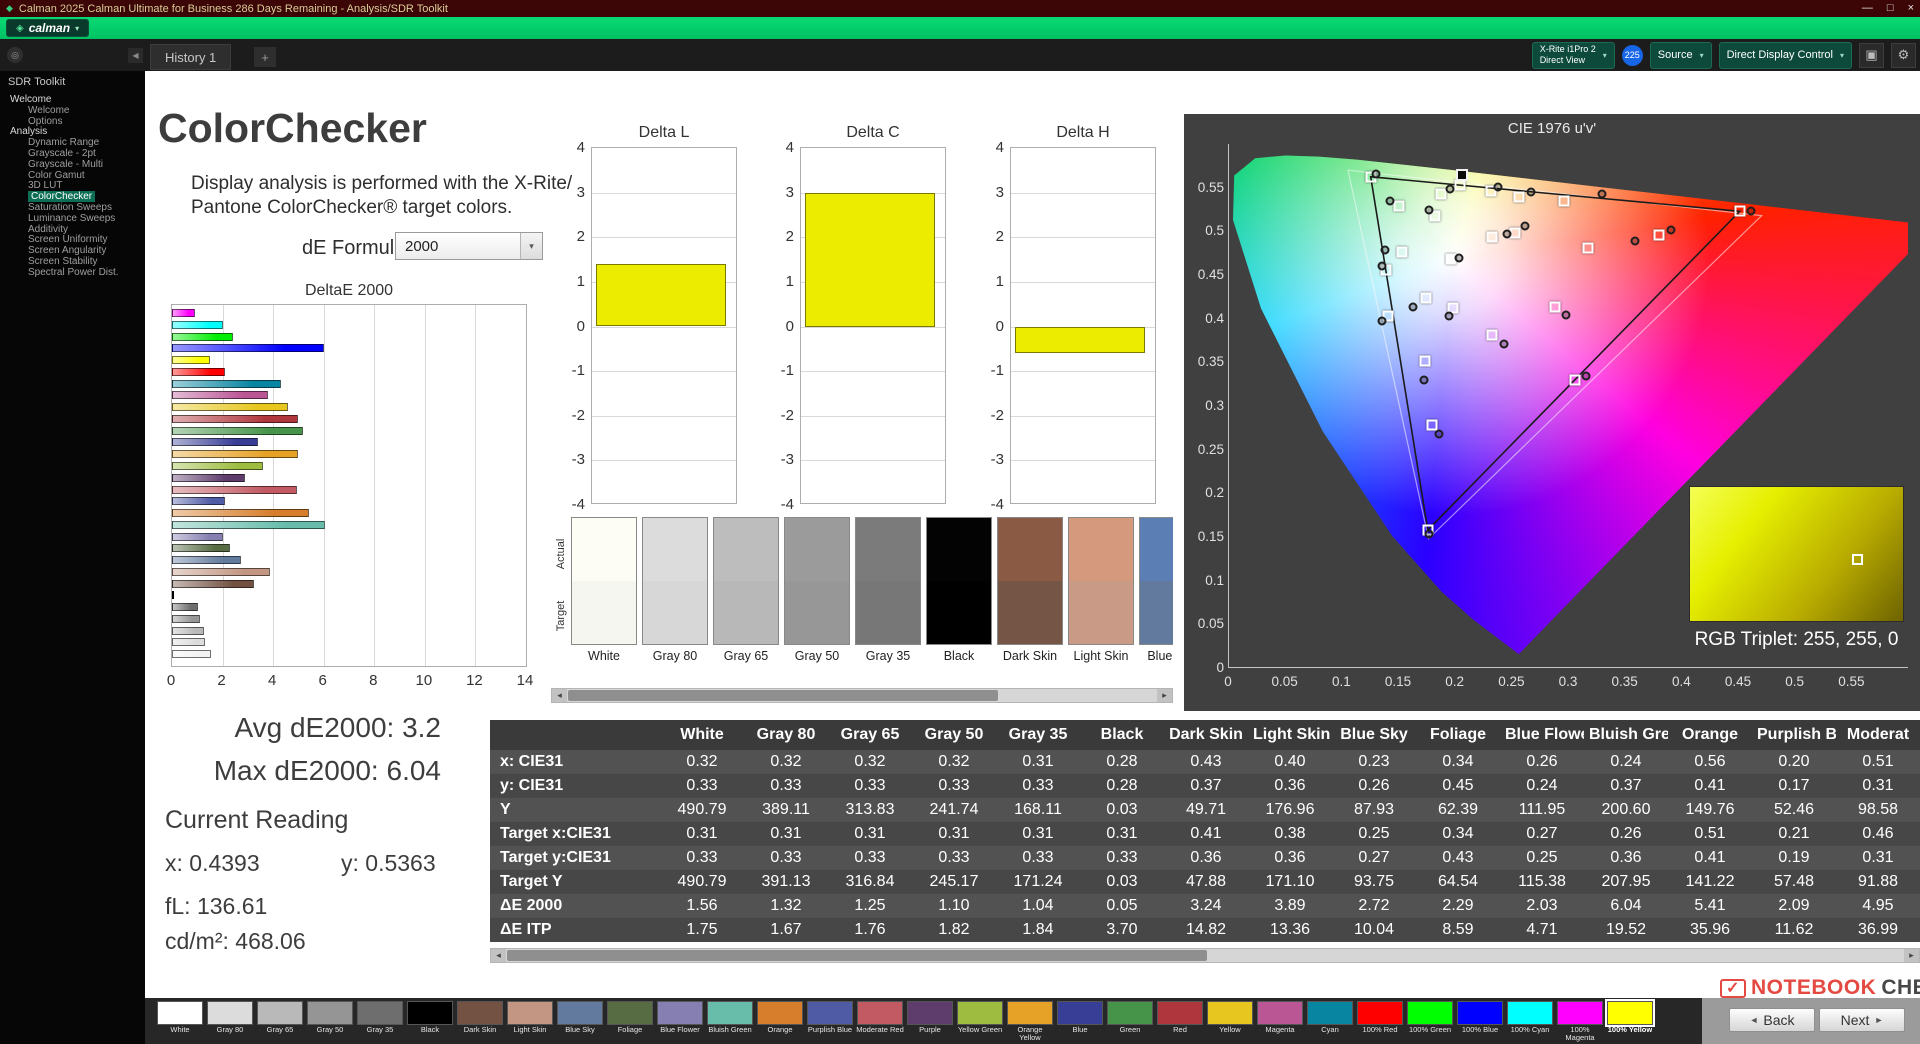  What do you see at coordinates (1130, 1021) in the screenshot?
I see `patch-swatch-green: Green` at bounding box center [1130, 1021].